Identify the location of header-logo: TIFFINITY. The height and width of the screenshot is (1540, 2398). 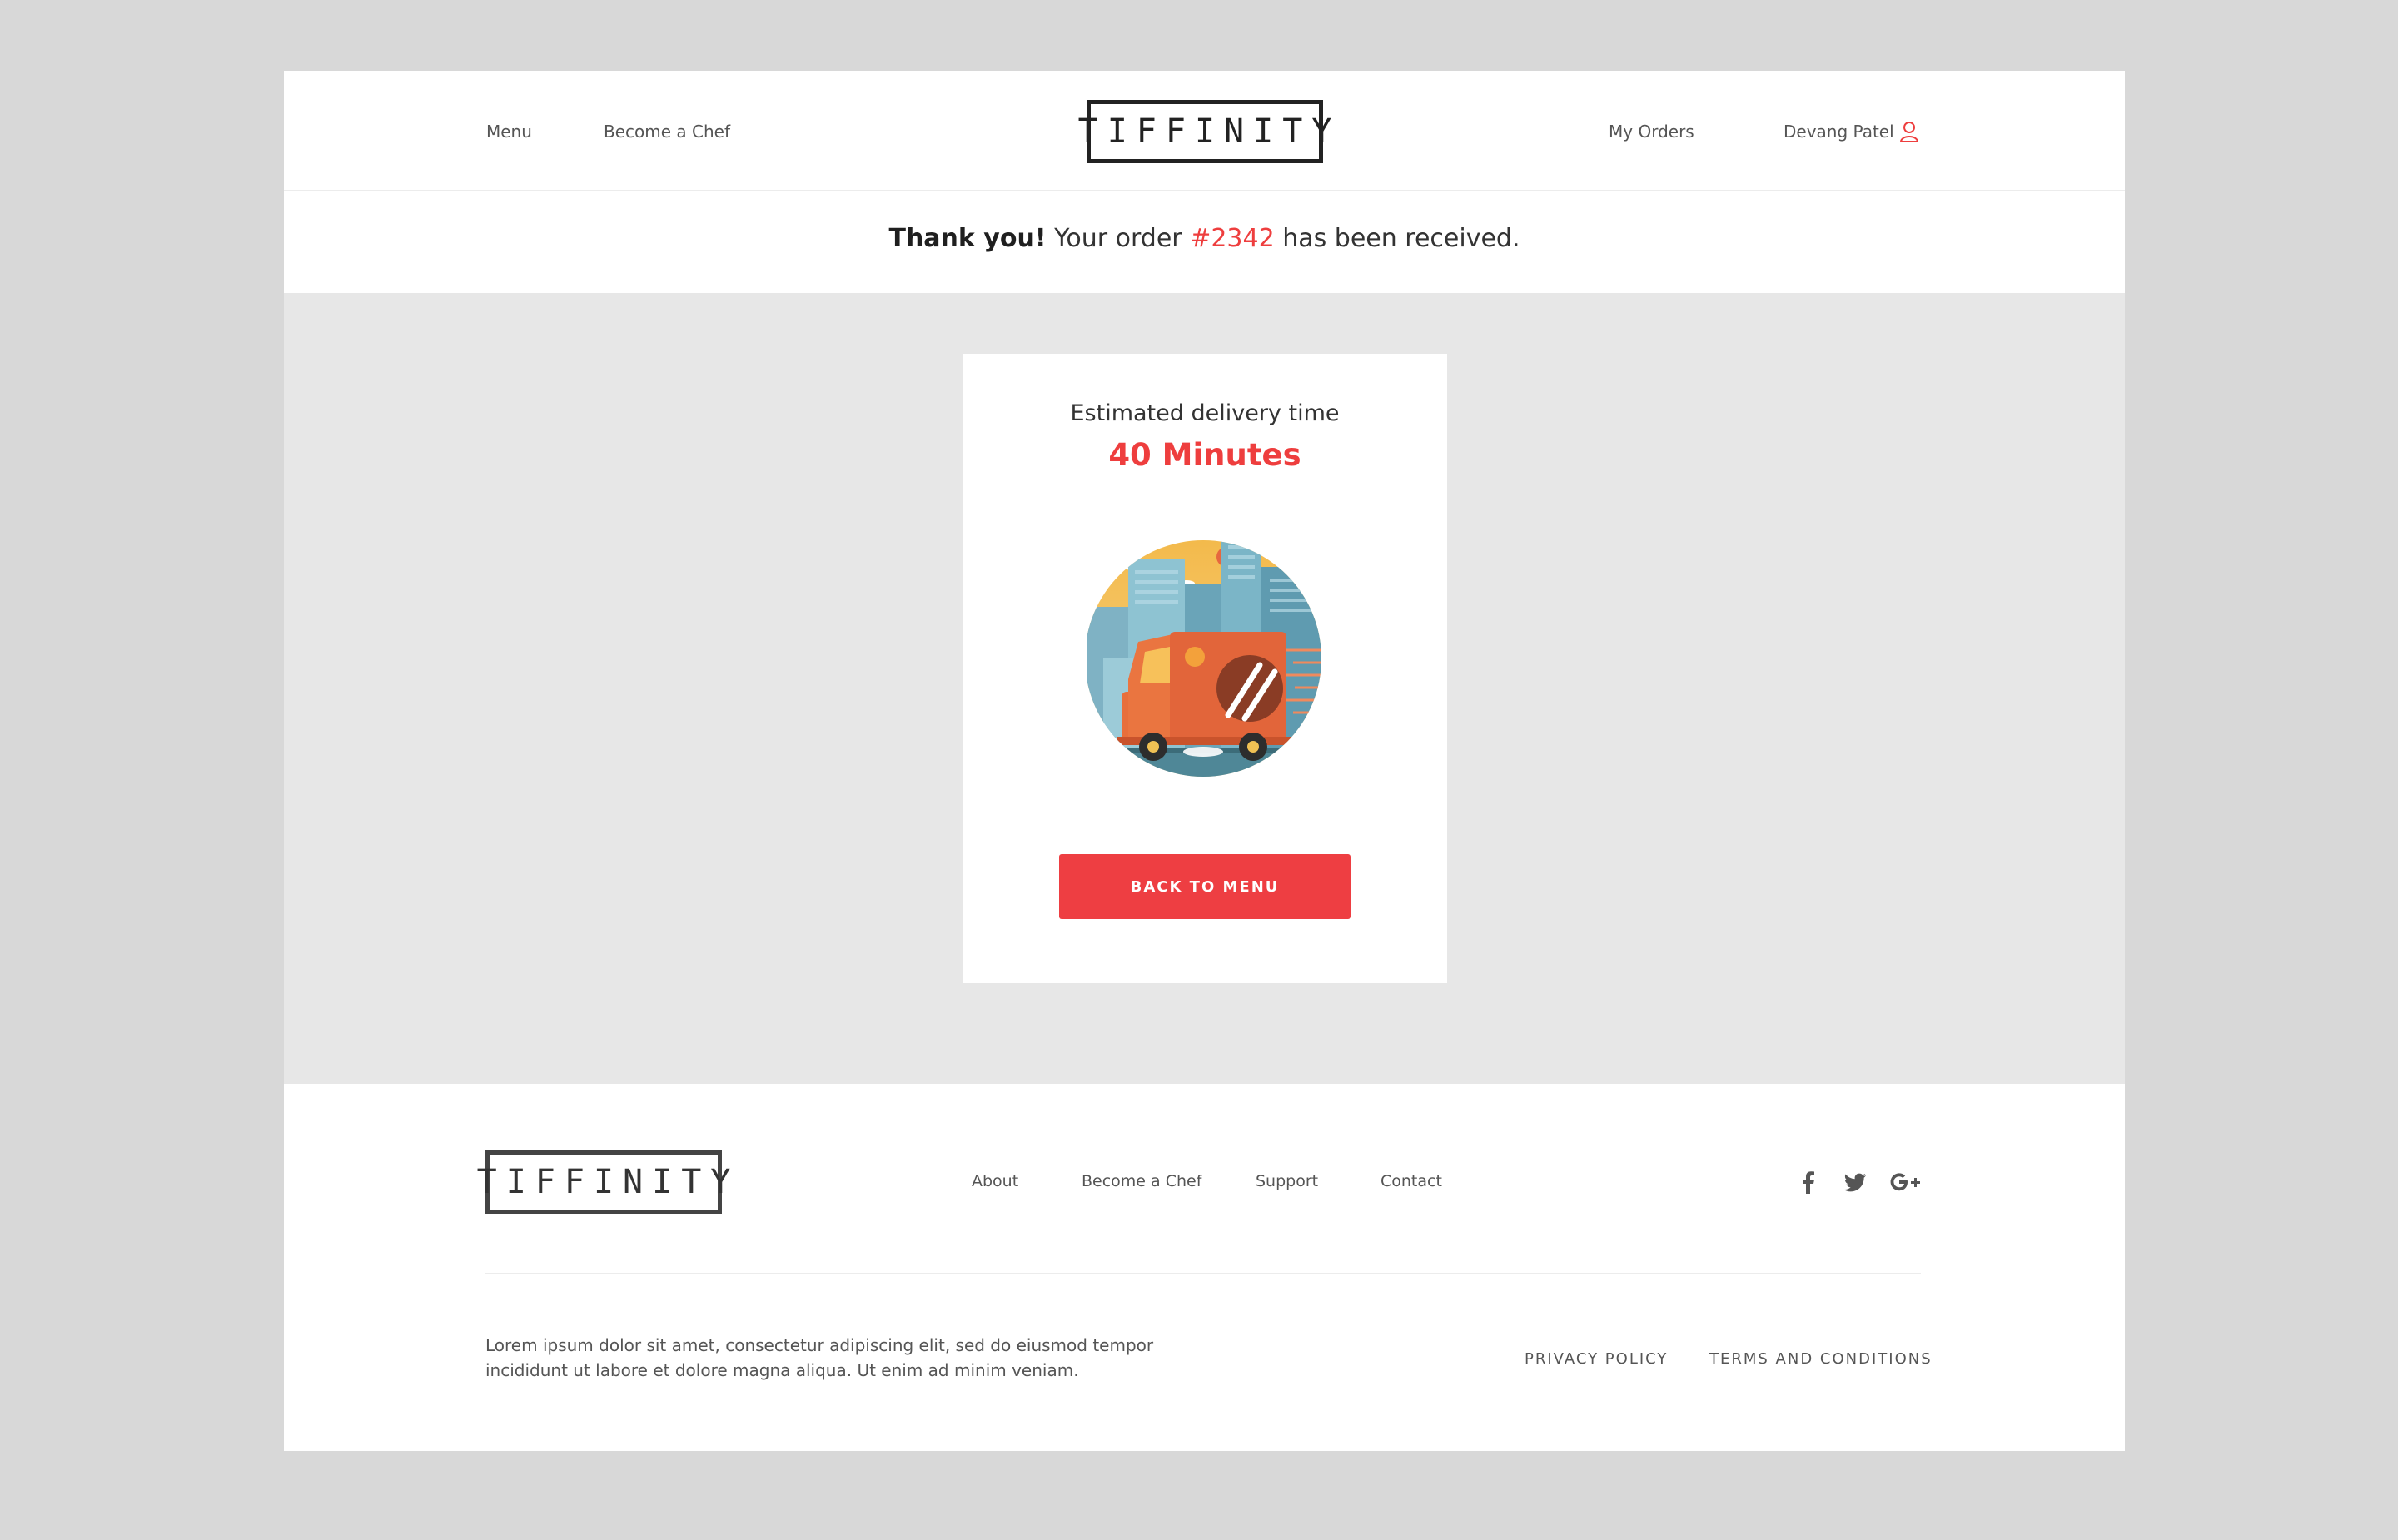
(1204, 132).